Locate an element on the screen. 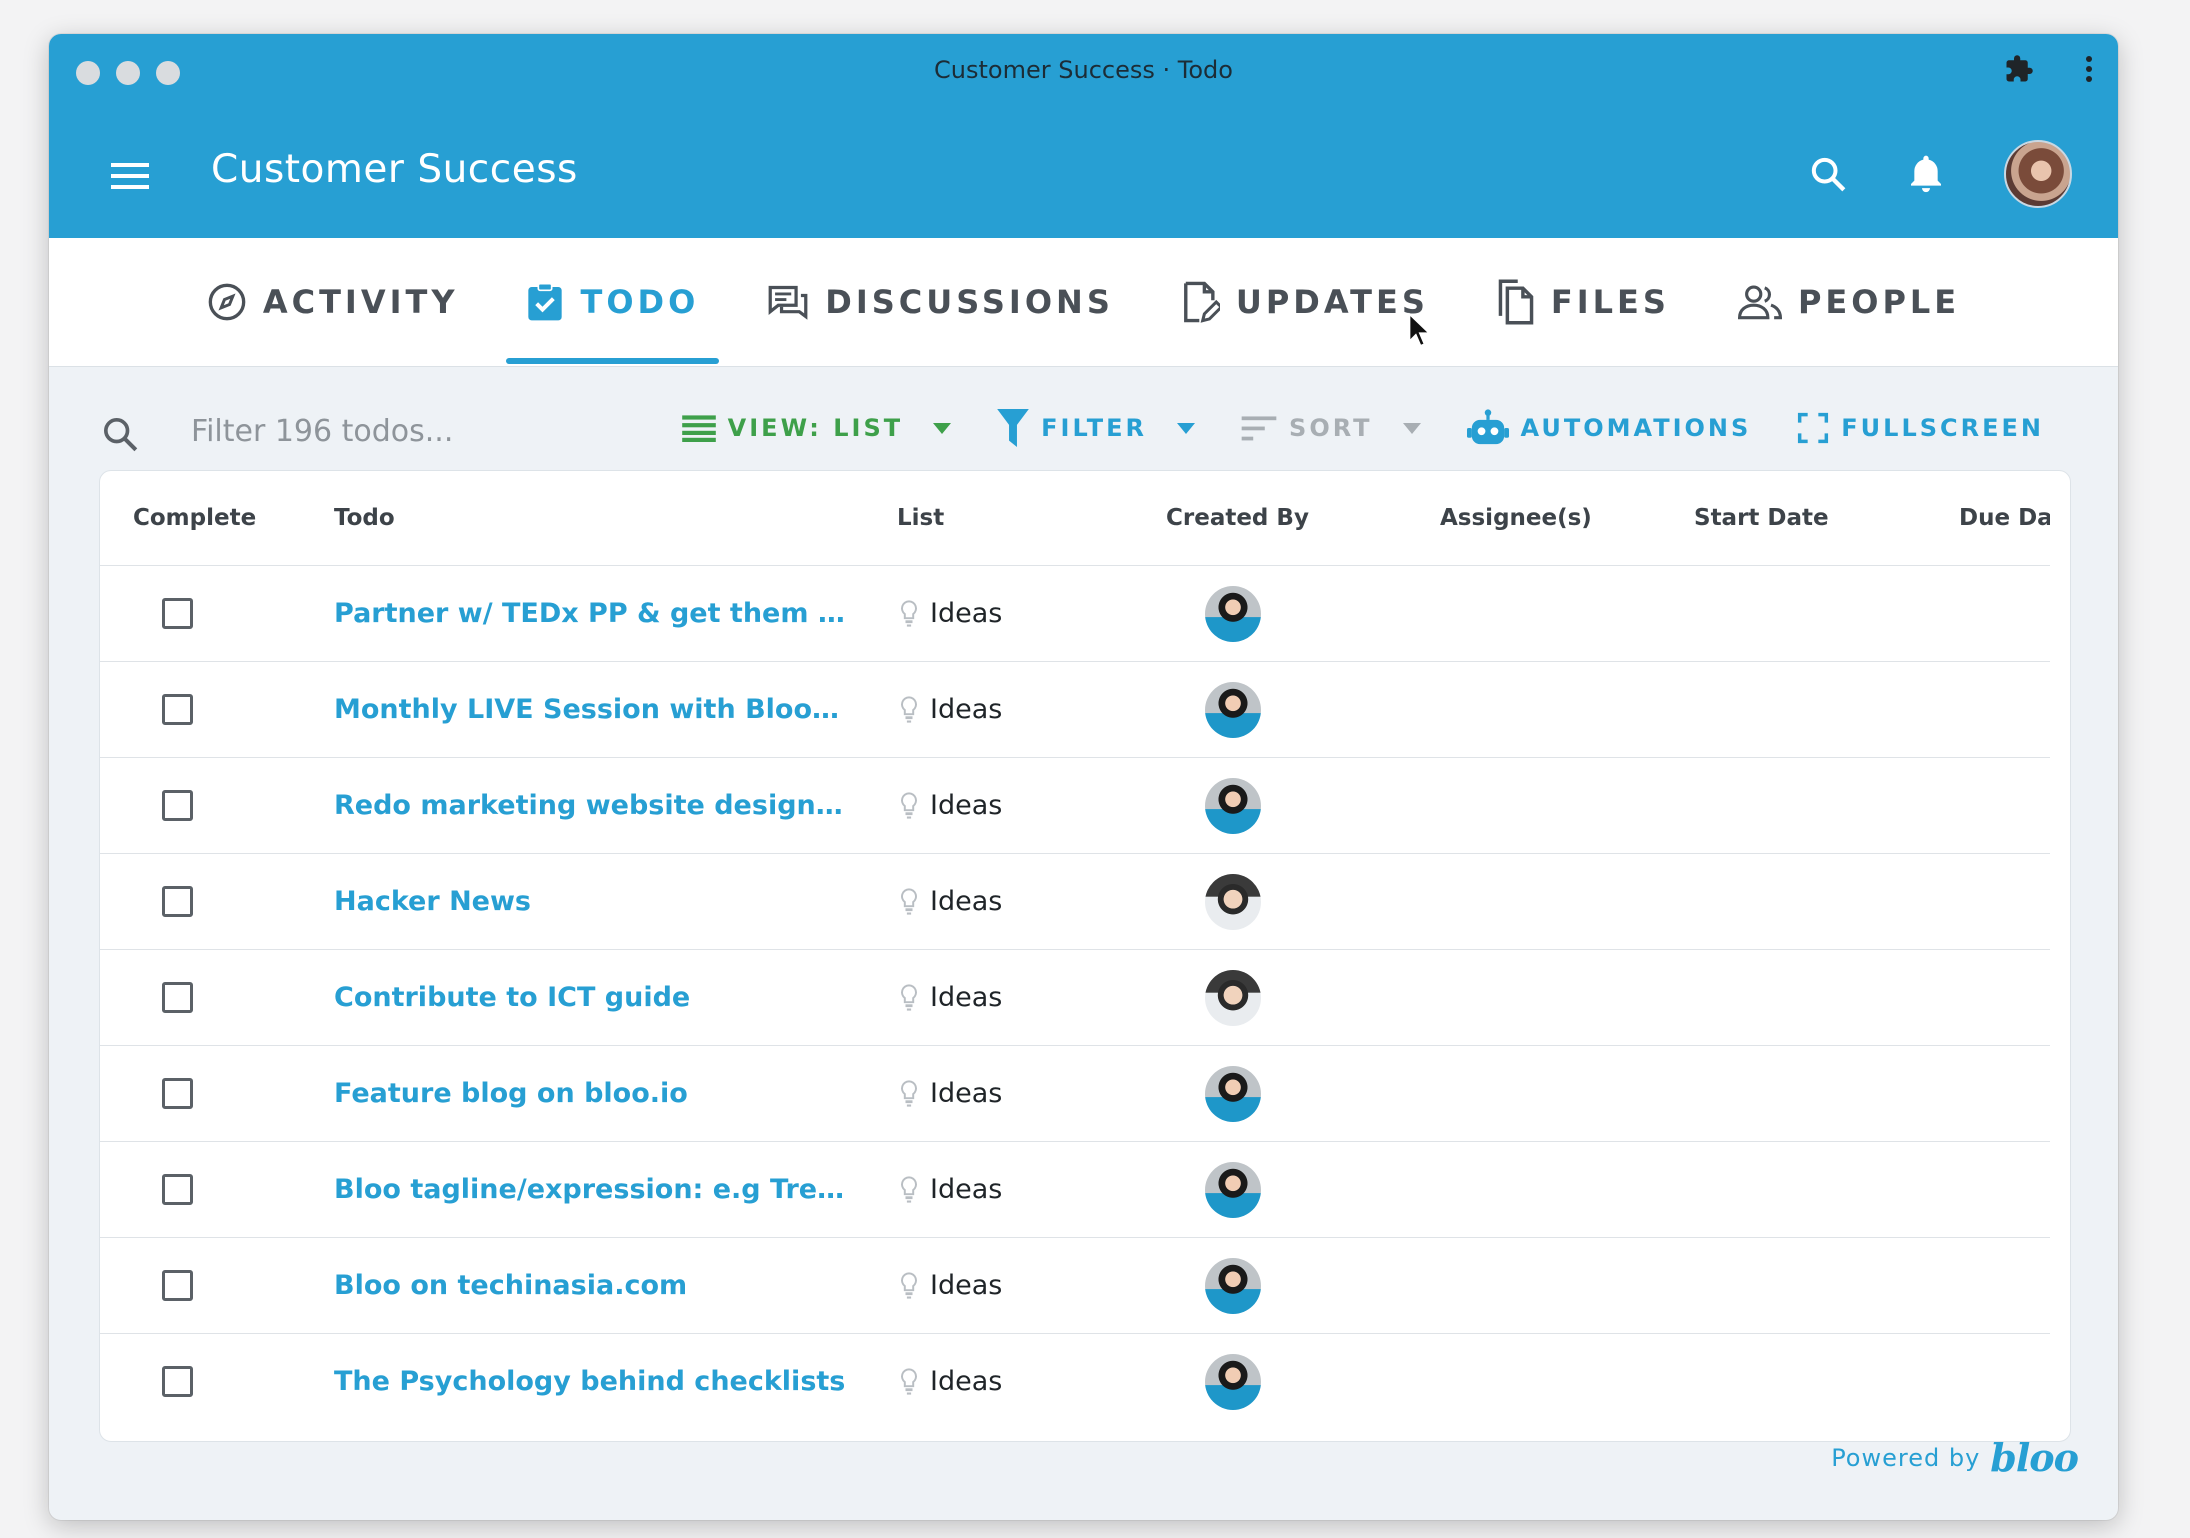 This screenshot has height=1538, width=2190. mouse-cursor-icon is located at coordinates (1419, 329).